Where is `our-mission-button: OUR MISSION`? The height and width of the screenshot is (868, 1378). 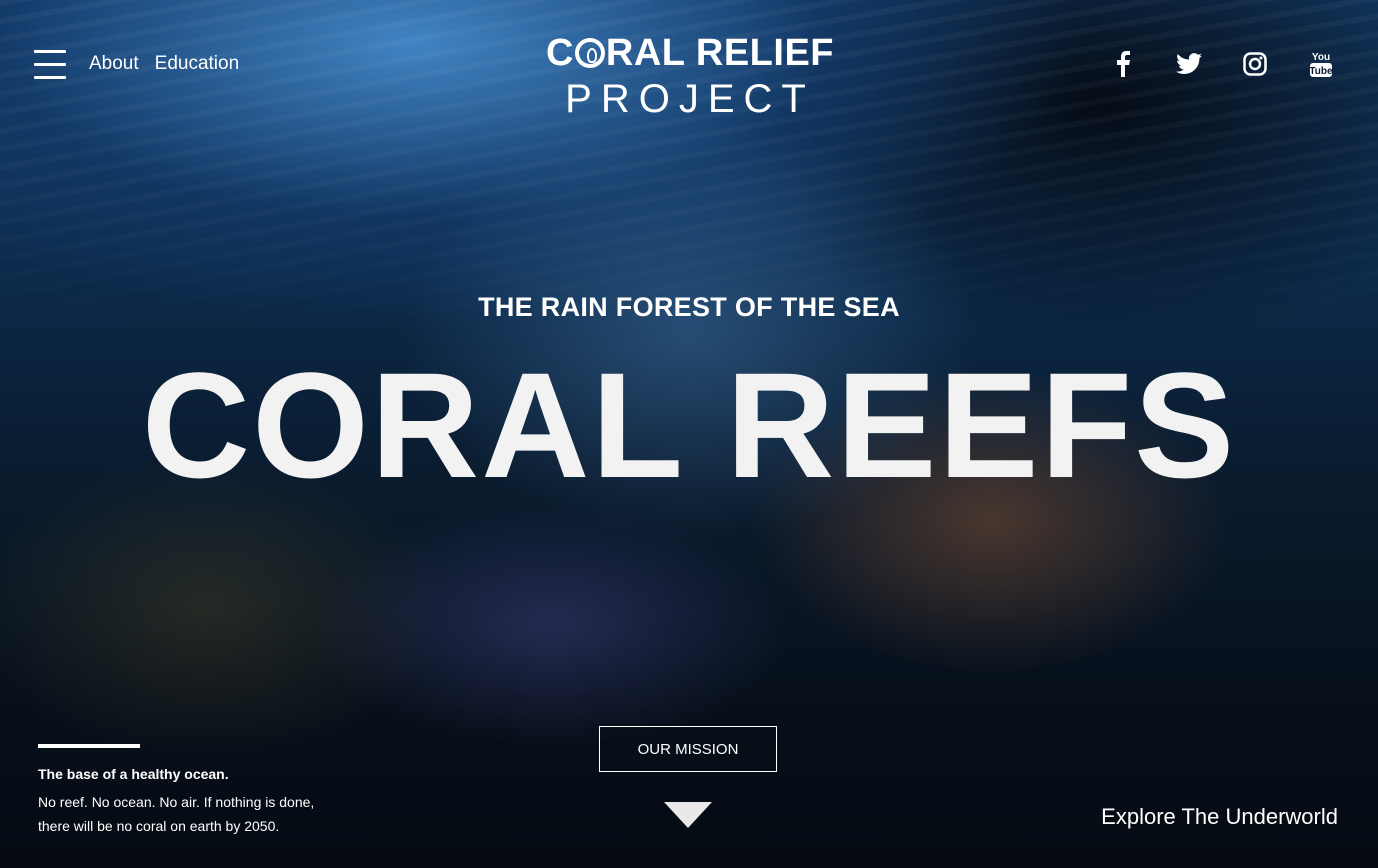 our-mission-button: OUR MISSION is located at coordinates (688, 749).